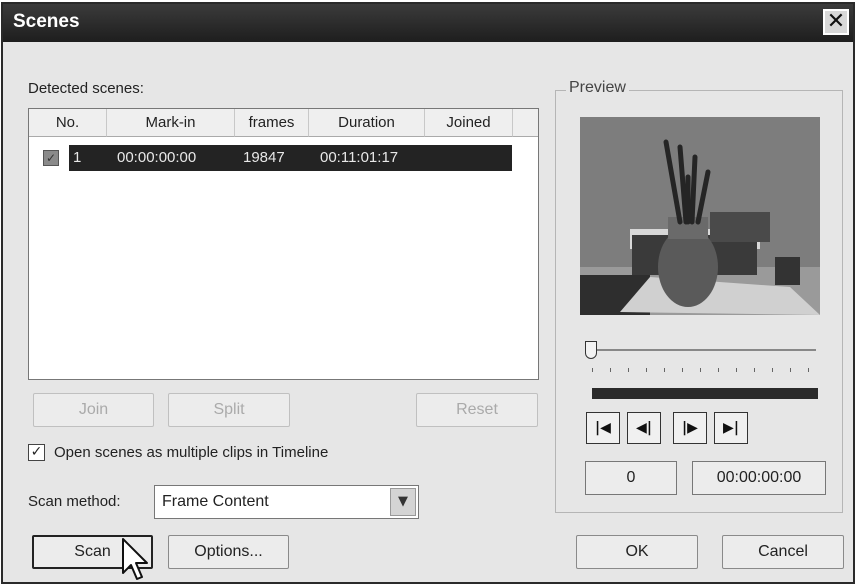  I want to click on column-header-filler, so click(525, 123).